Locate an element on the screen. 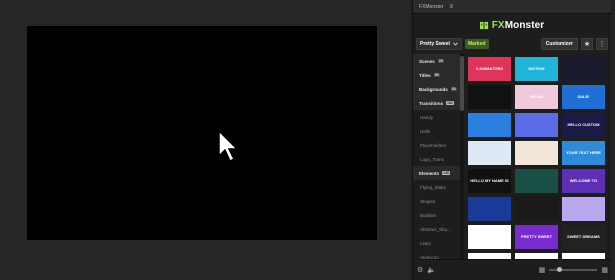  thumbnail-label: YOUR TEXT HERE is located at coordinates (583, 152).